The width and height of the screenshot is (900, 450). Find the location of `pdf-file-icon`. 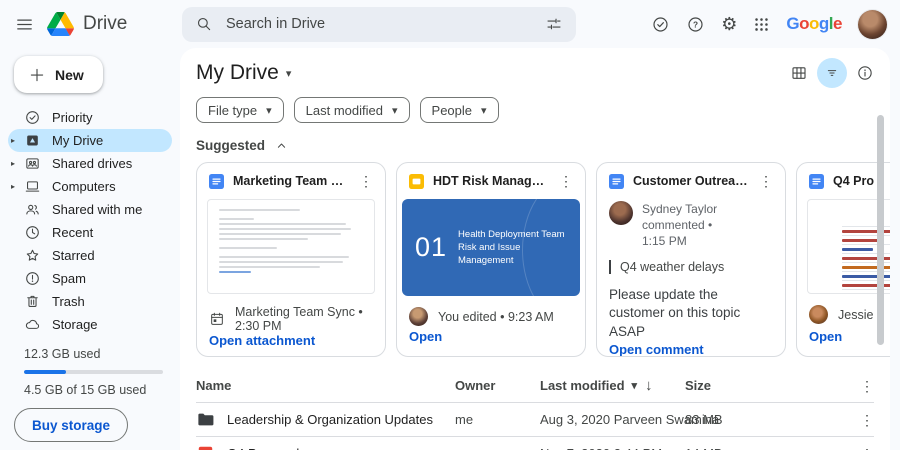

pdf-file-icon is located at coordinates (205, 447).